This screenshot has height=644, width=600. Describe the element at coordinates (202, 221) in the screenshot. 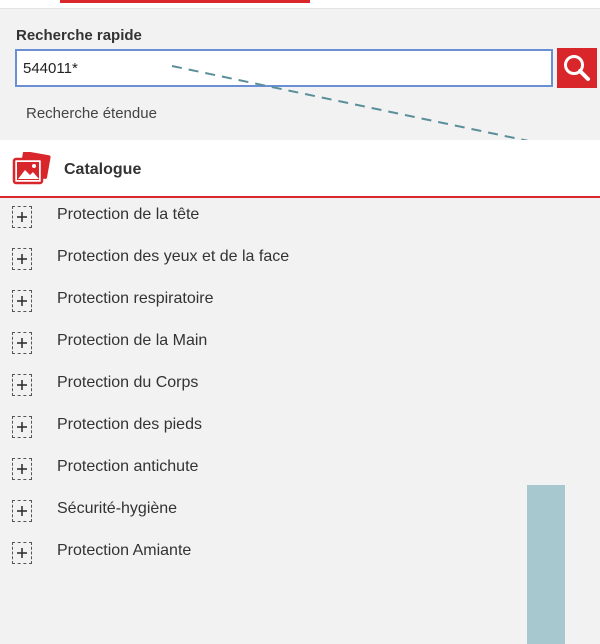

I see `catalog-tree-item: Protection de la tête` at that location.